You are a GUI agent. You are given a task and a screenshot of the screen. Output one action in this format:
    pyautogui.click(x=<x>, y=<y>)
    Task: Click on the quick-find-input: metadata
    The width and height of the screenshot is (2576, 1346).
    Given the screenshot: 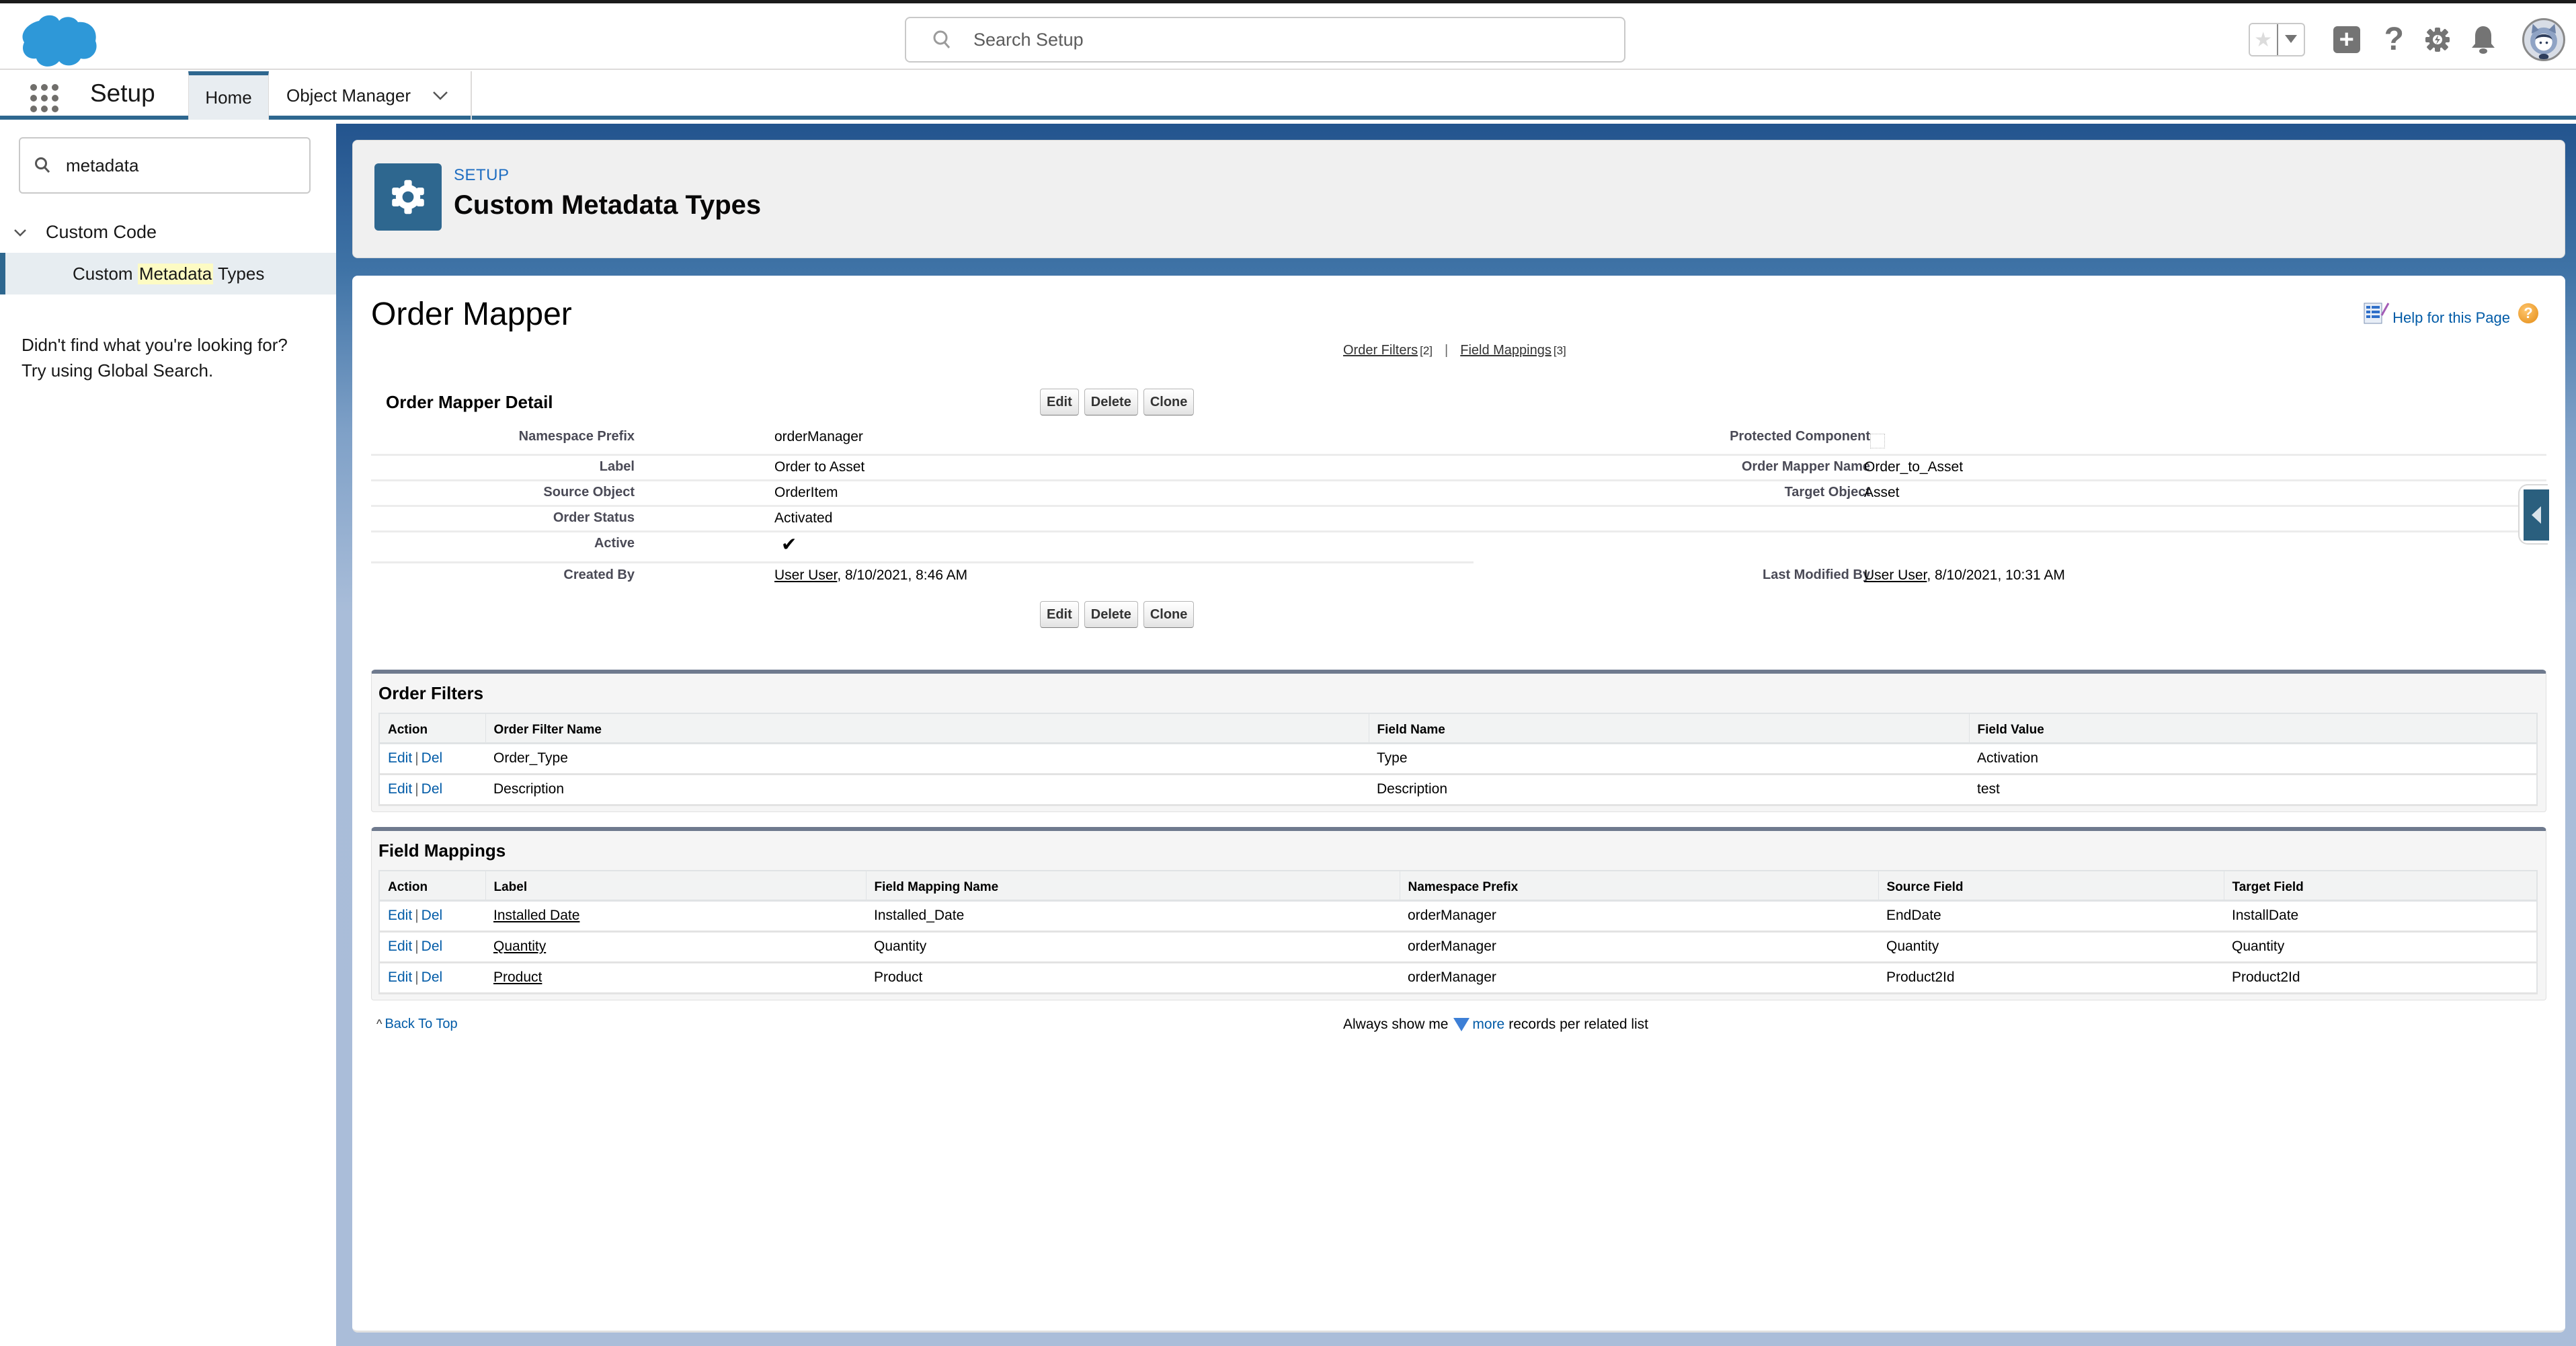 What is the action you would take?
    pyautogui.click(x=165, y=165)
    